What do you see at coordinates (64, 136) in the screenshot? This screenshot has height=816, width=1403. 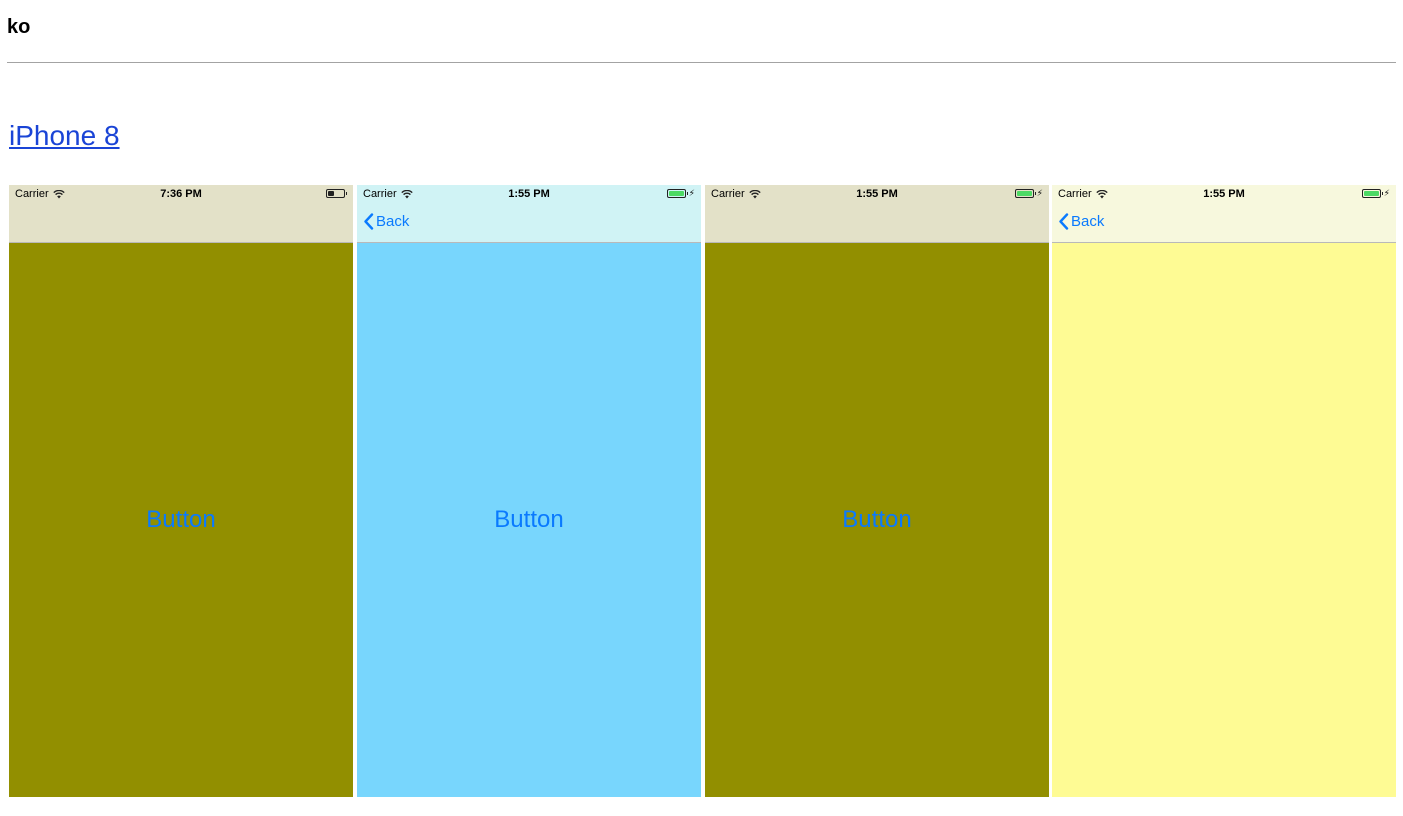 I see `device-link-iphone-8: iPhone 8` at bounding box center [64, 136].